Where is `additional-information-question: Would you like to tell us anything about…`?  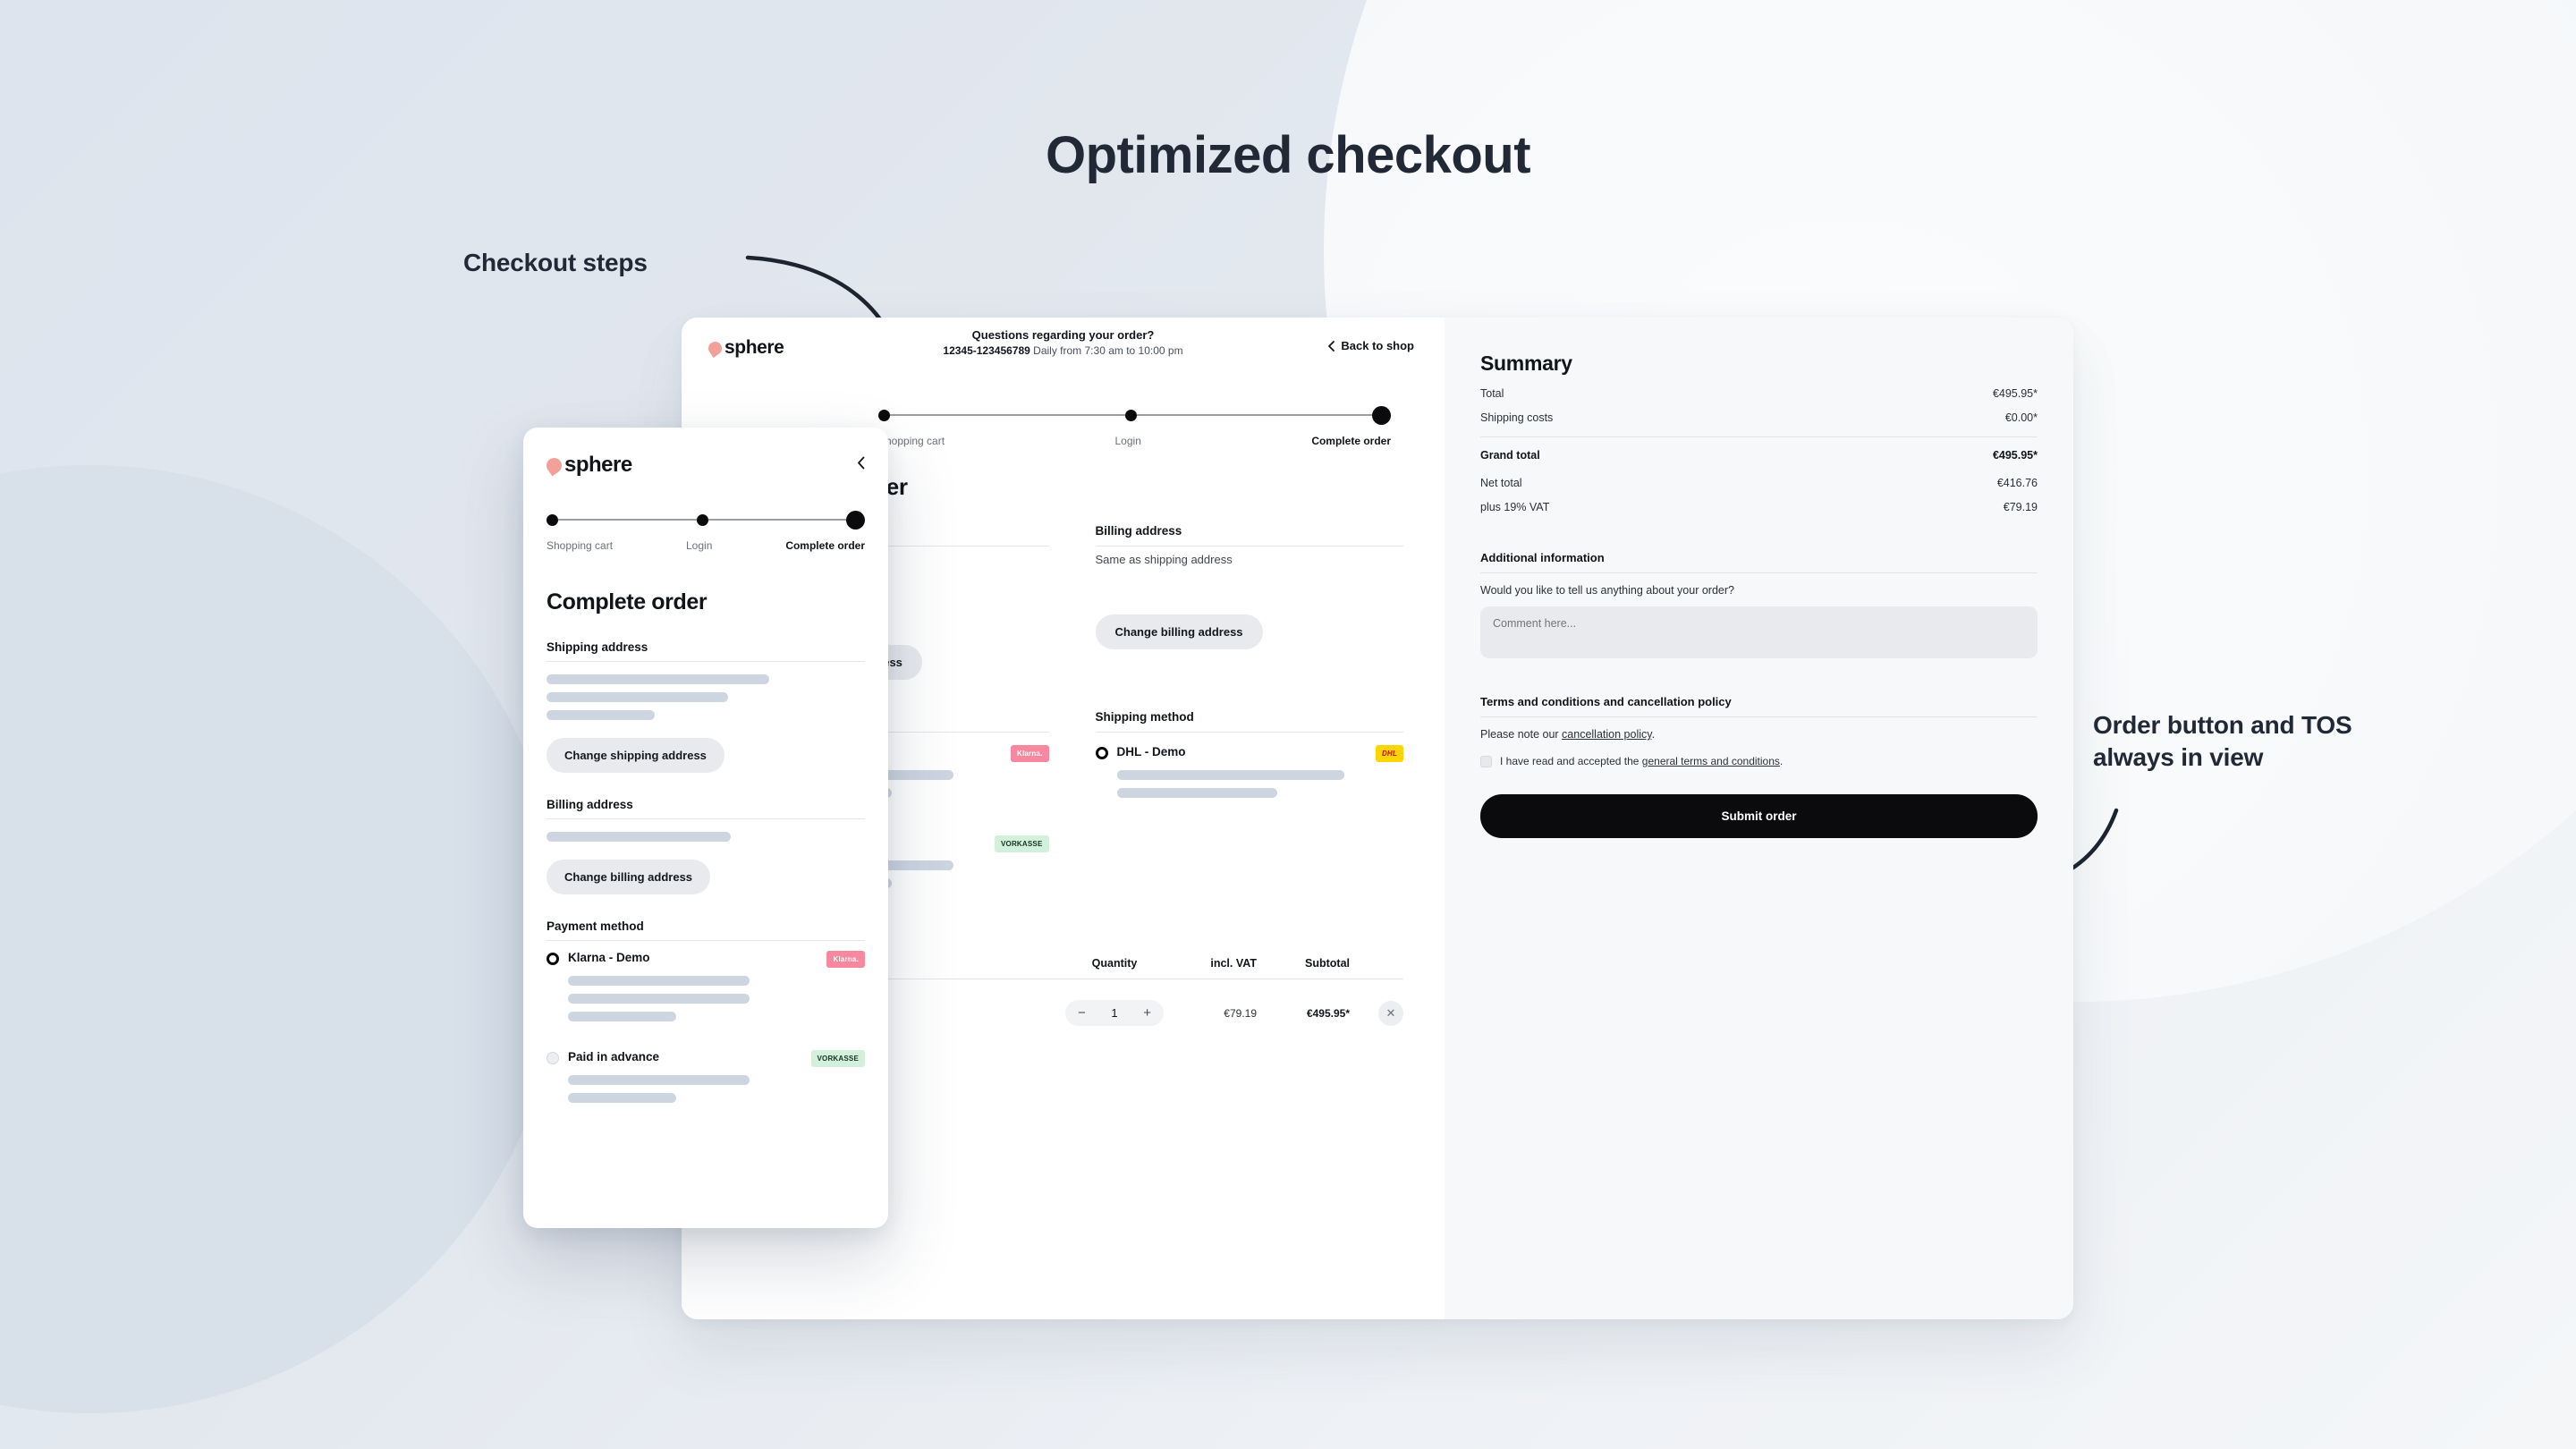 additional-information-question: Would you like to tell us anything about… is located at coordinates (1607, 590).